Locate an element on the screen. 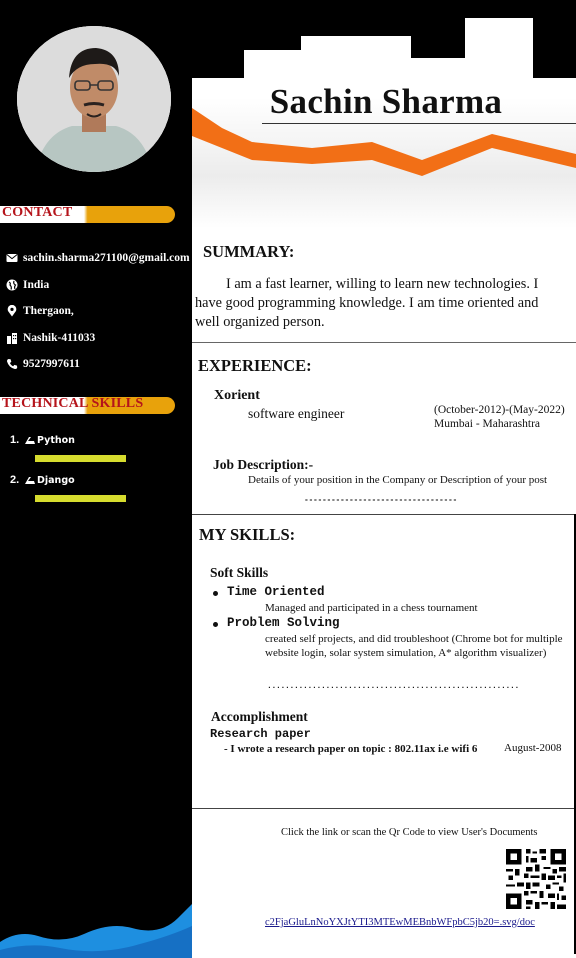 This screenshot has width=576, height=958. contact-area: Thergaon, is located at coordinates (97, 311).